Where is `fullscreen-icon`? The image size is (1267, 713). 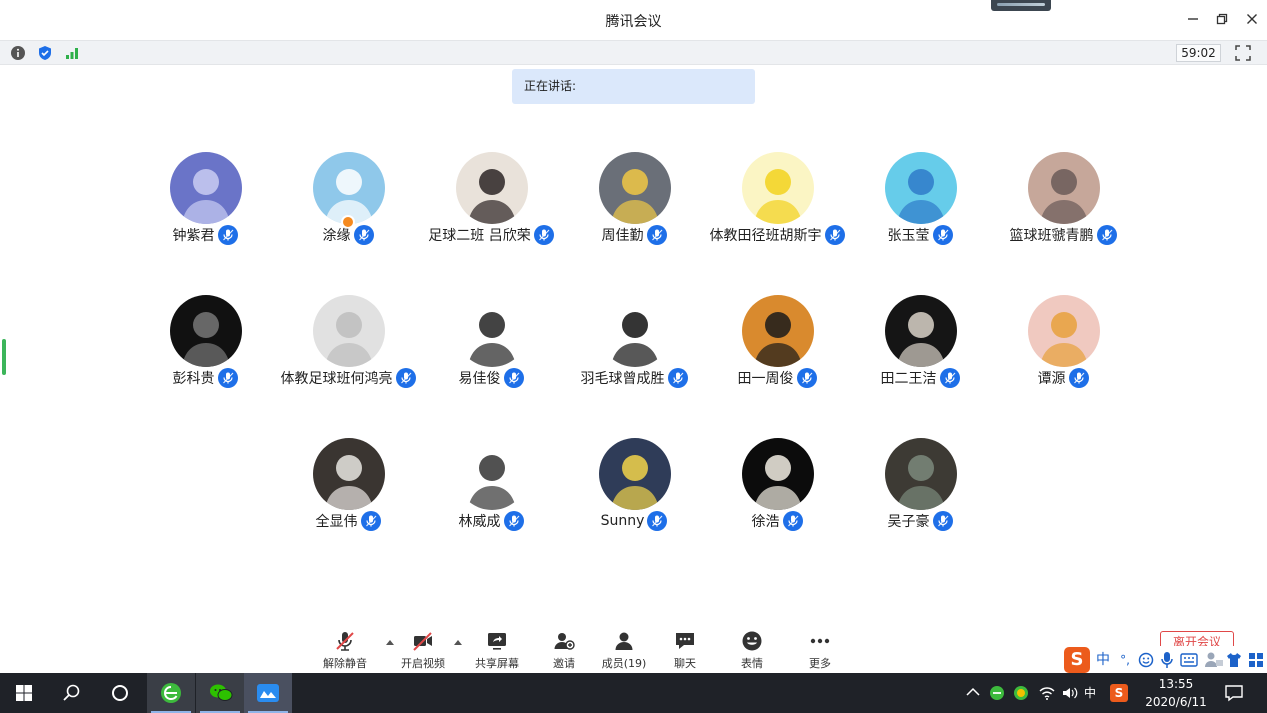
fullscreen-icon is located at coordinates (1243, 53).